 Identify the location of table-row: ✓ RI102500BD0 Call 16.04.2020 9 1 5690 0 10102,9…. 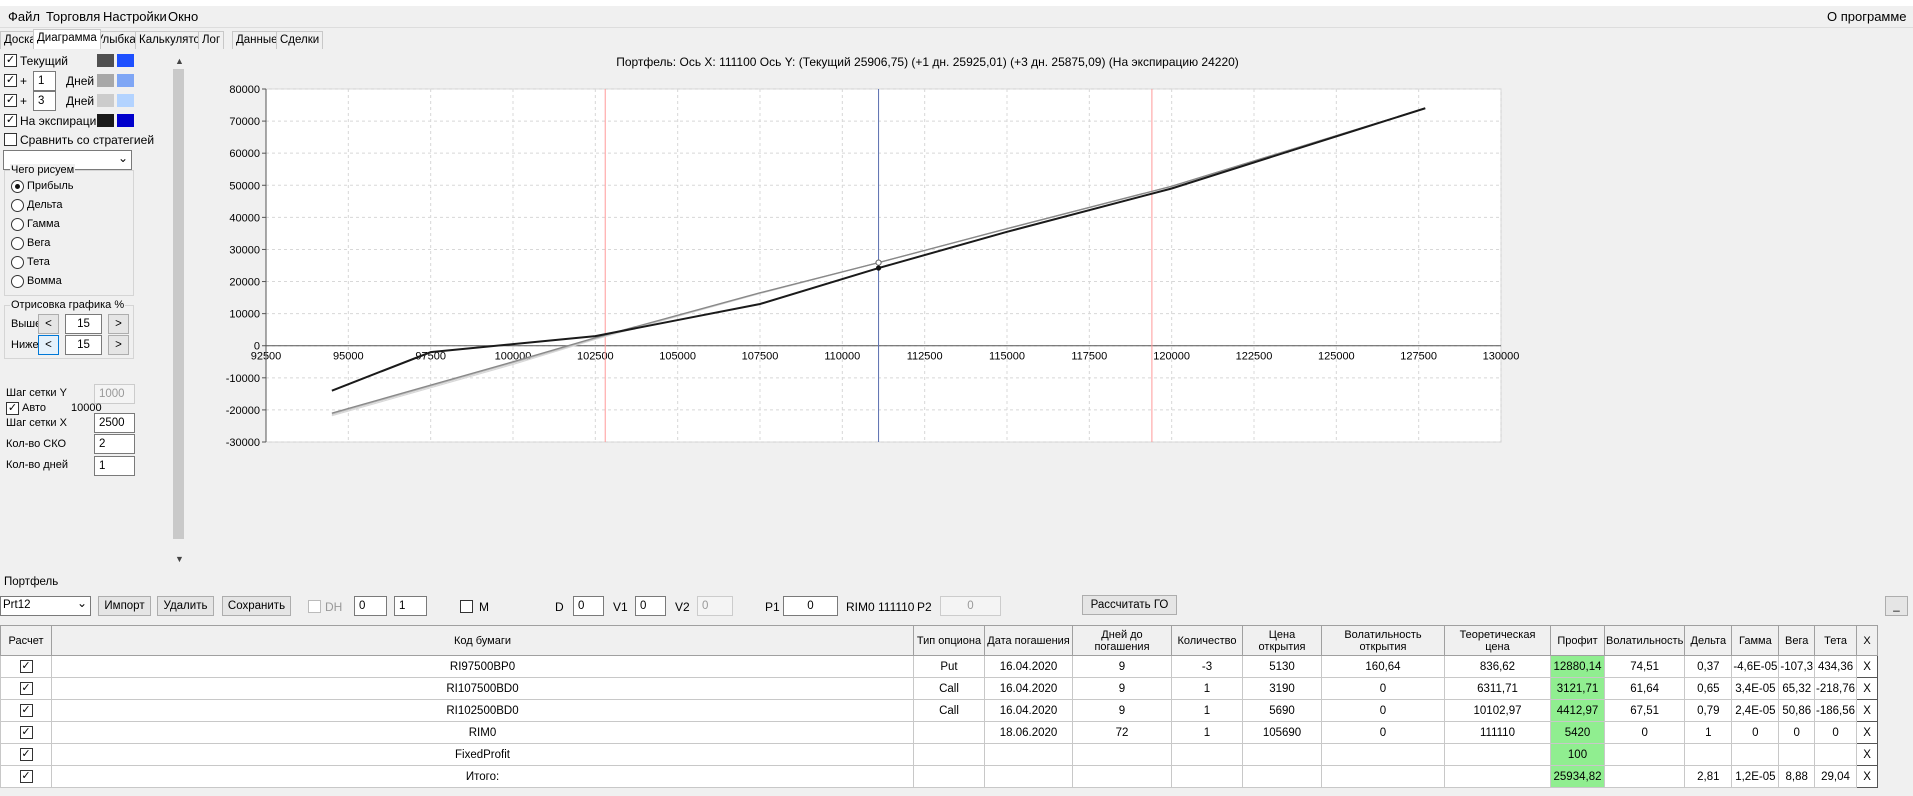
(939, 710).